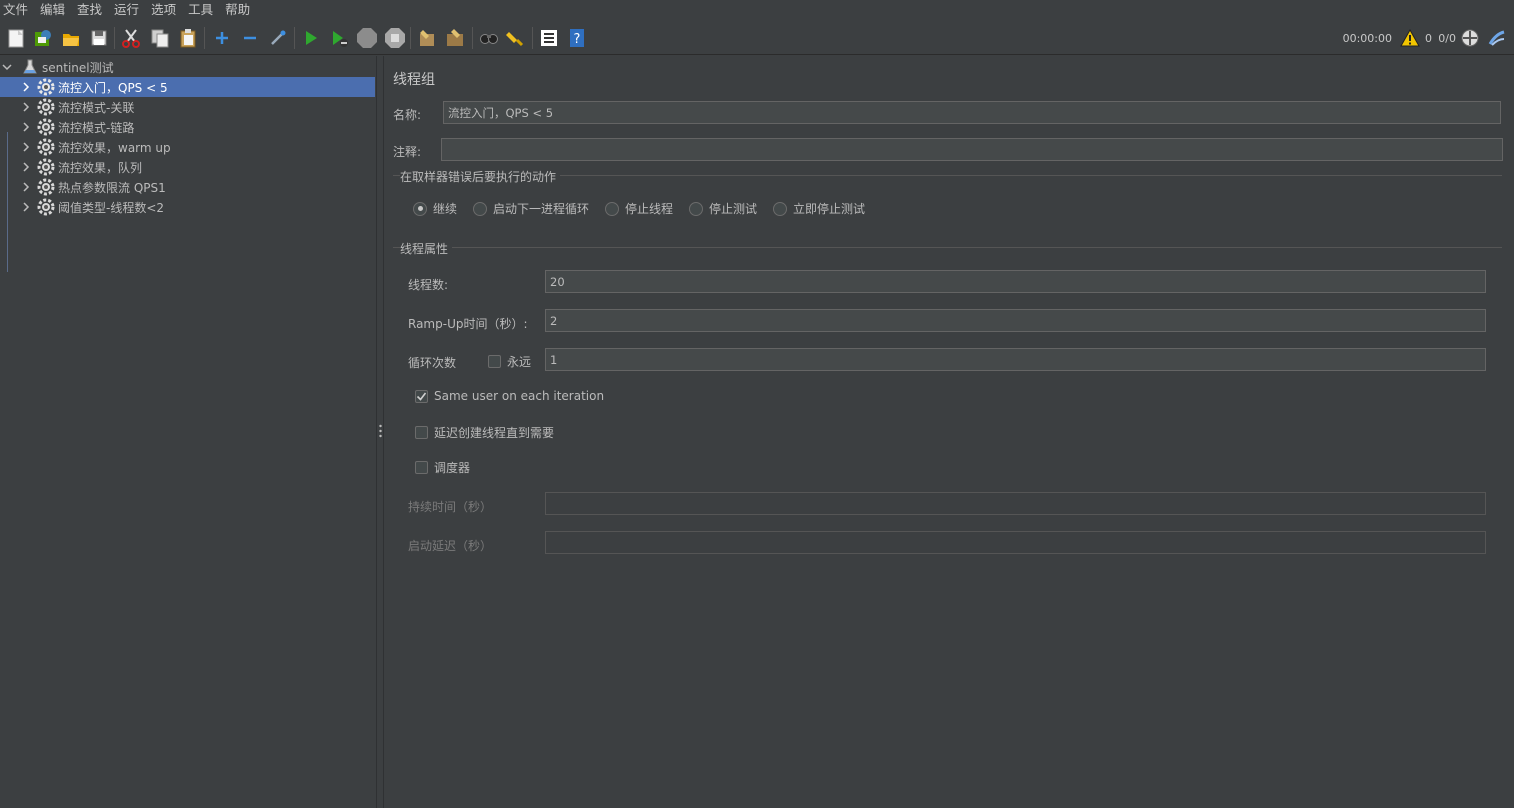 The width and height of the screenshot is (1514, 808). I want to click on scheduler-checkbox: 调度器, so click(442, 467).